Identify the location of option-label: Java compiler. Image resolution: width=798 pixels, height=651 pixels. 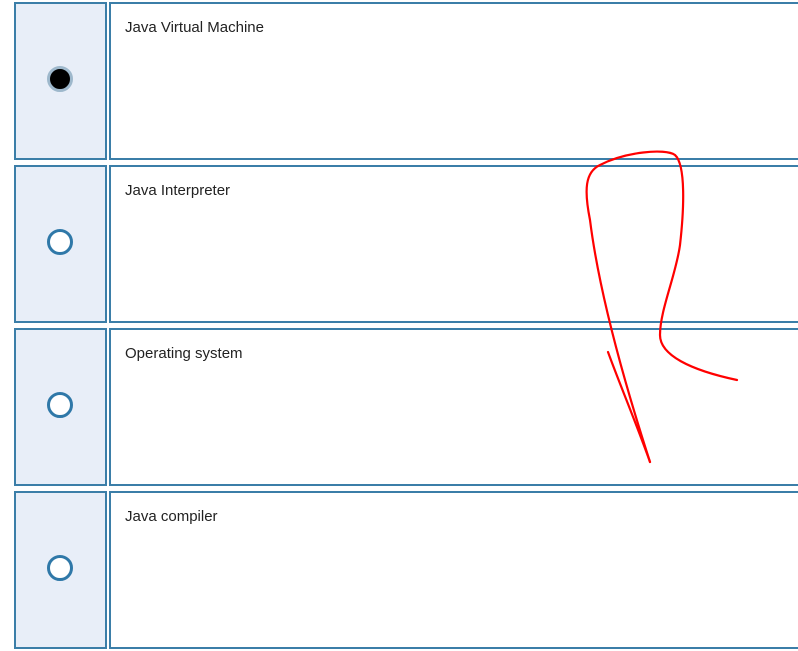
(171, 516).